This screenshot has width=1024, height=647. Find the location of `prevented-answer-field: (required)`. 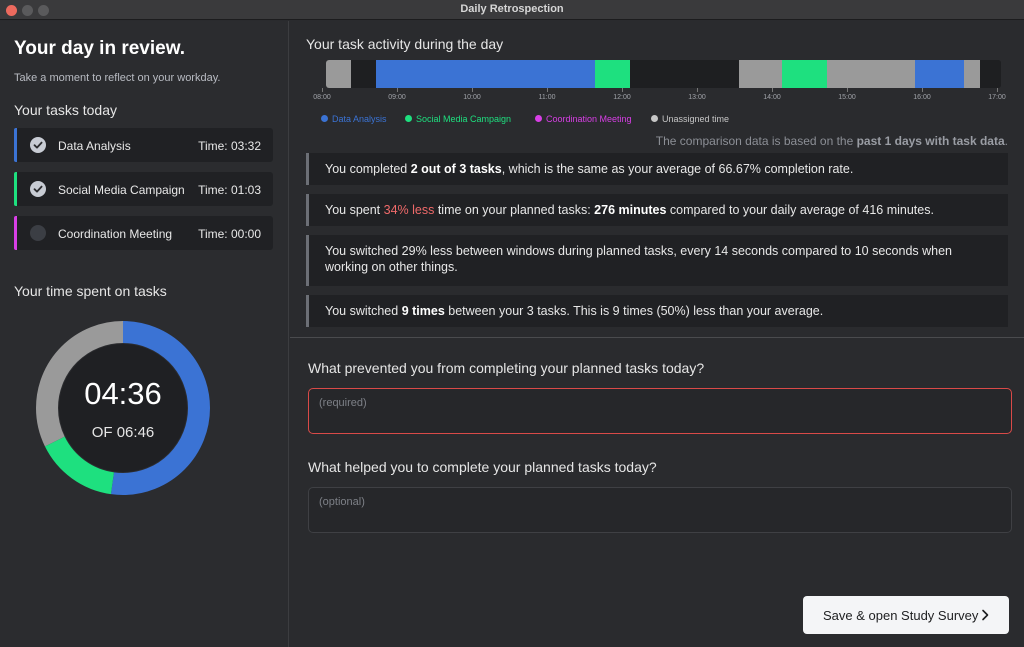

prevented-answer-field: (required) is located at coordinates (660, 411).